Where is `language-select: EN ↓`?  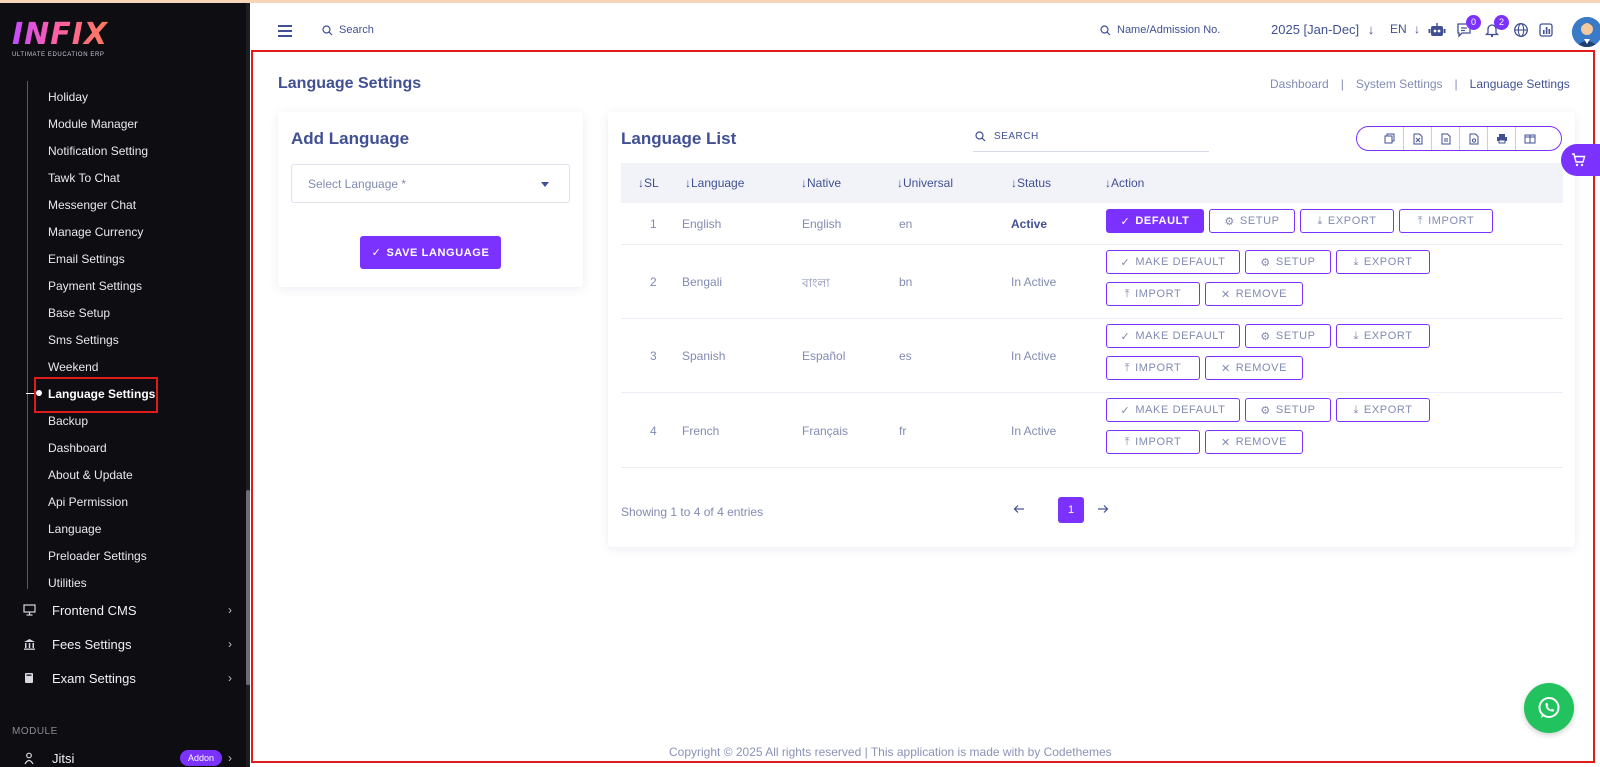
language-select: EN ↓ is located at coordinates (1405, 29).